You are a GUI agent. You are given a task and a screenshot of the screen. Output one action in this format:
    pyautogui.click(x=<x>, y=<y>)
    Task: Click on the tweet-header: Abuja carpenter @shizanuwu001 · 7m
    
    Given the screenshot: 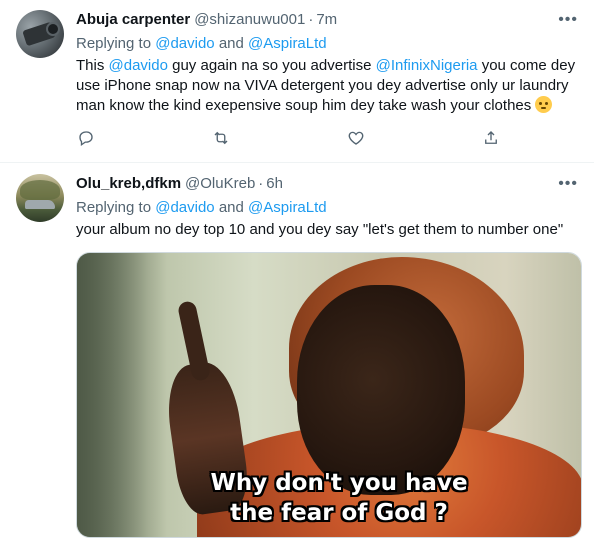 What is the action you would take?
    pyautogui.click(x=327, y=20)
    